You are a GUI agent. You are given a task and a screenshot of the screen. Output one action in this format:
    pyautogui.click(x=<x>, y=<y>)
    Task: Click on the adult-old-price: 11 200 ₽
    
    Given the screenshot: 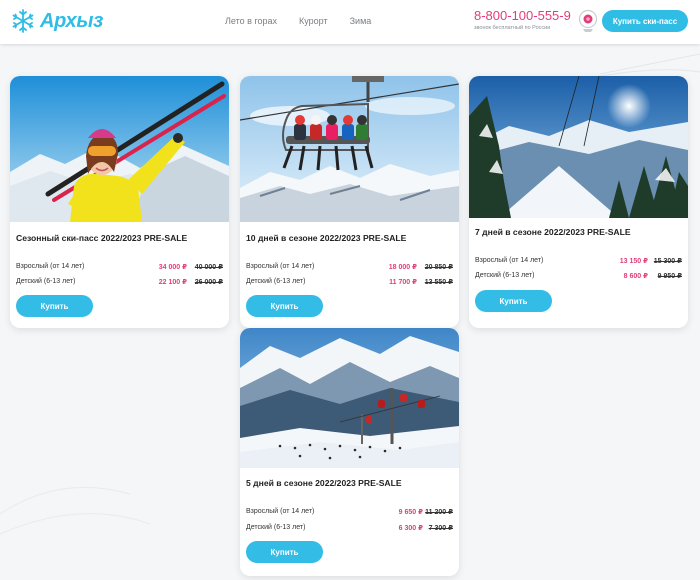 What is the action you would take?
    pyautogui.click(x=439, y=512)
    